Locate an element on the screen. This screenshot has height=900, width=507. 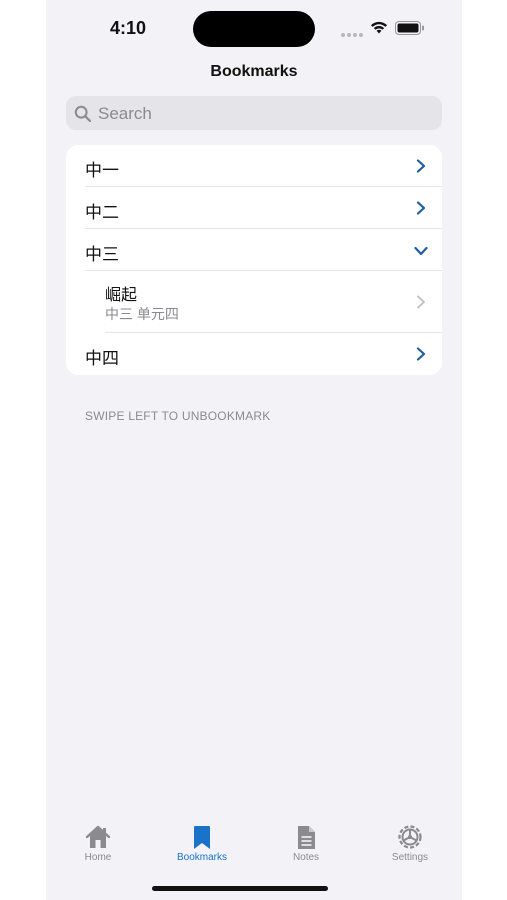
chevron-down-icon is located at coordinates (421, 251).